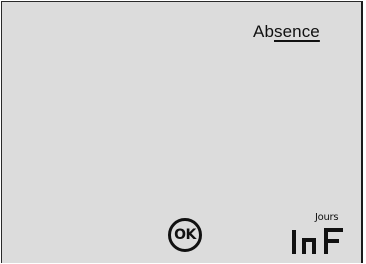  I want to click on mode-title-prefix: Ab, so click(263, 31).